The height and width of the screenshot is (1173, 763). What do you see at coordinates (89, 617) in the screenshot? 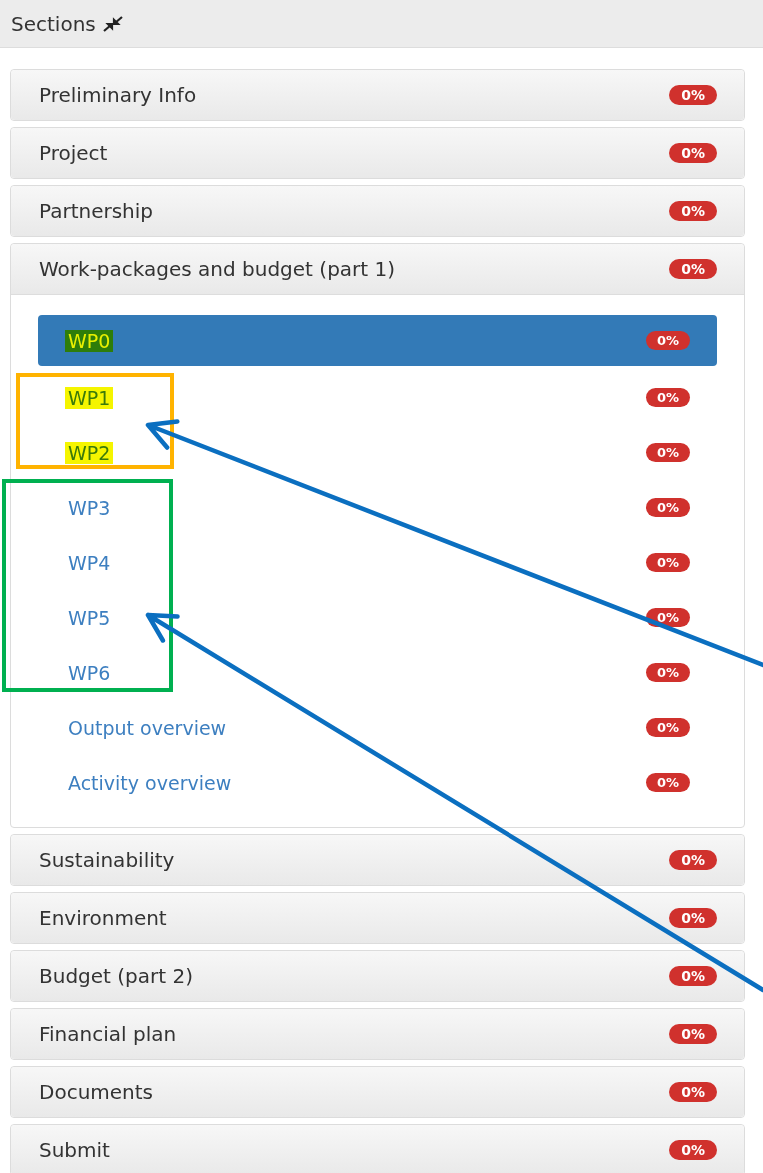
I see `subsection-label: WP5` at bounding box center [89, 617].